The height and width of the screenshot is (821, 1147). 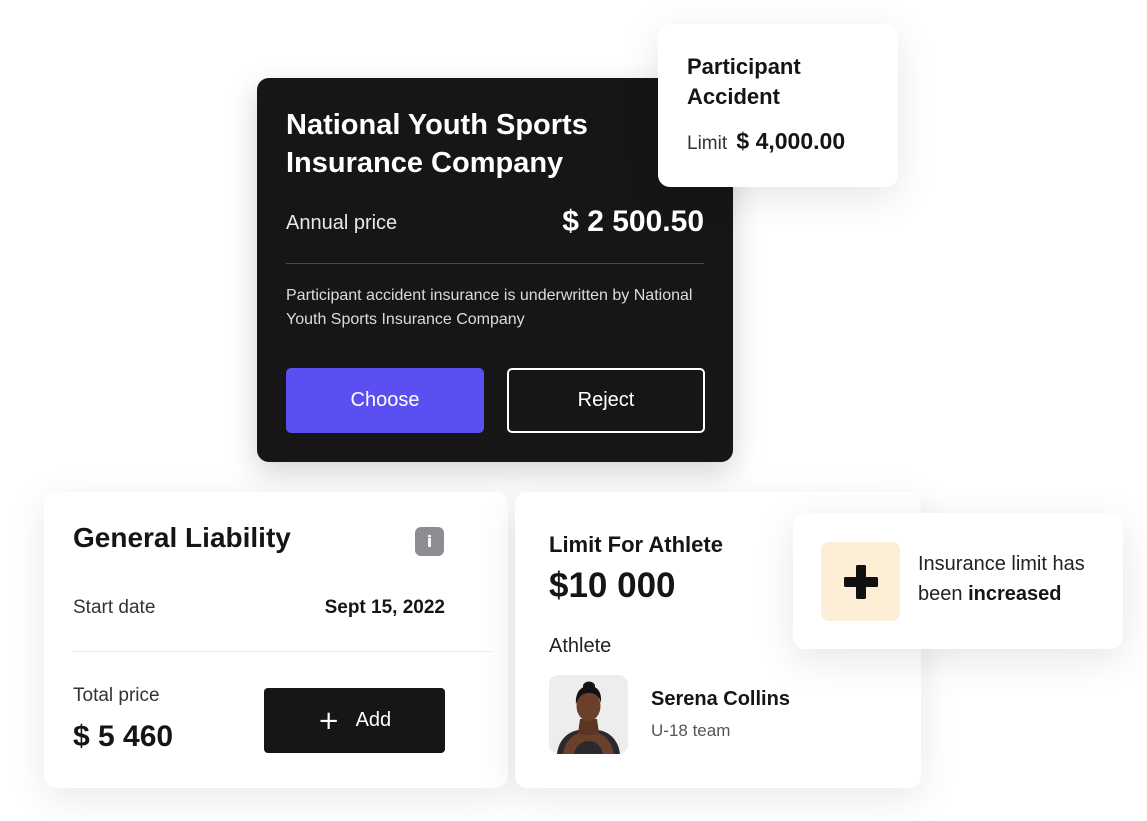 I want to click on general-liability-title: General Liability, so click(x=182, y=537).